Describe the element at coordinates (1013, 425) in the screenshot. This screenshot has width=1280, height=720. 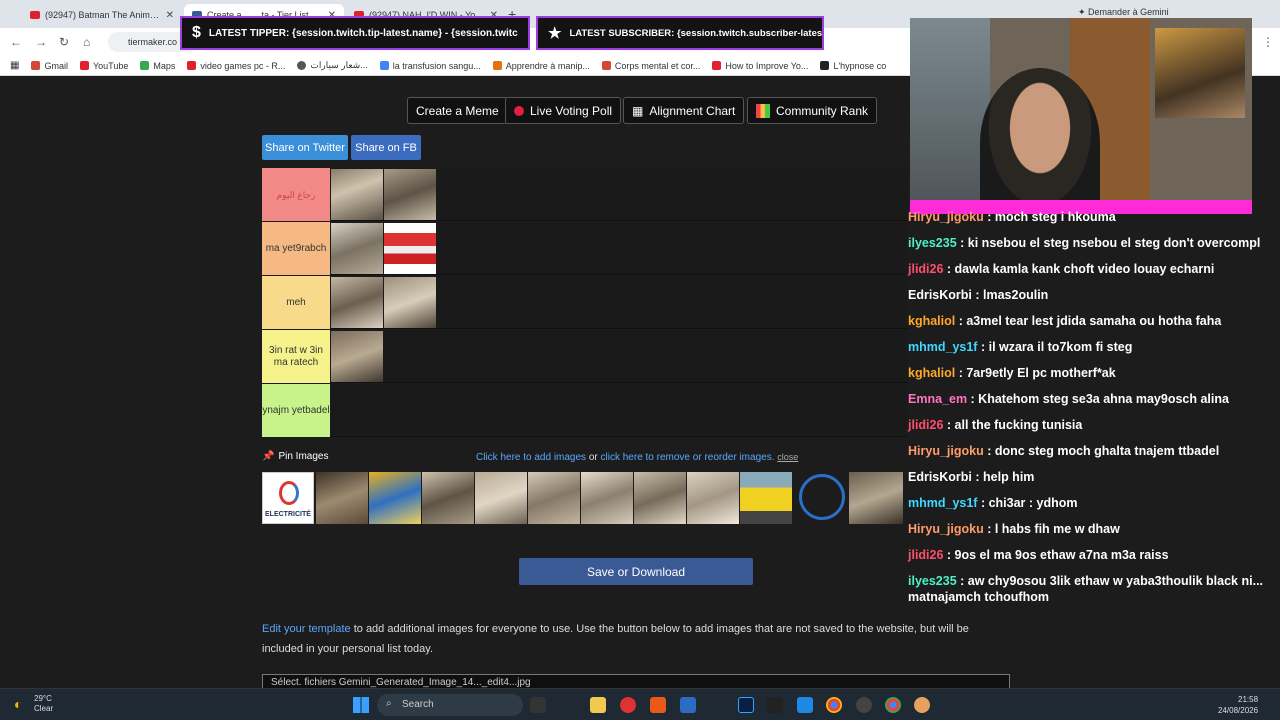
I see `chat-text: : all the fucking tunisia` at that location.